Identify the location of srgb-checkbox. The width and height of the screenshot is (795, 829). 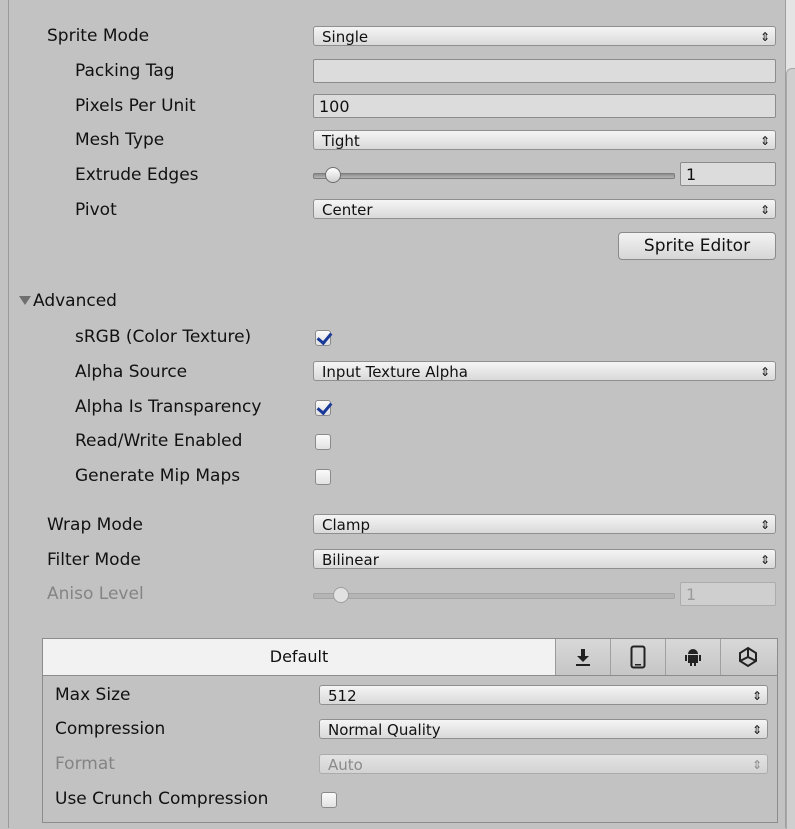
(323, 338).